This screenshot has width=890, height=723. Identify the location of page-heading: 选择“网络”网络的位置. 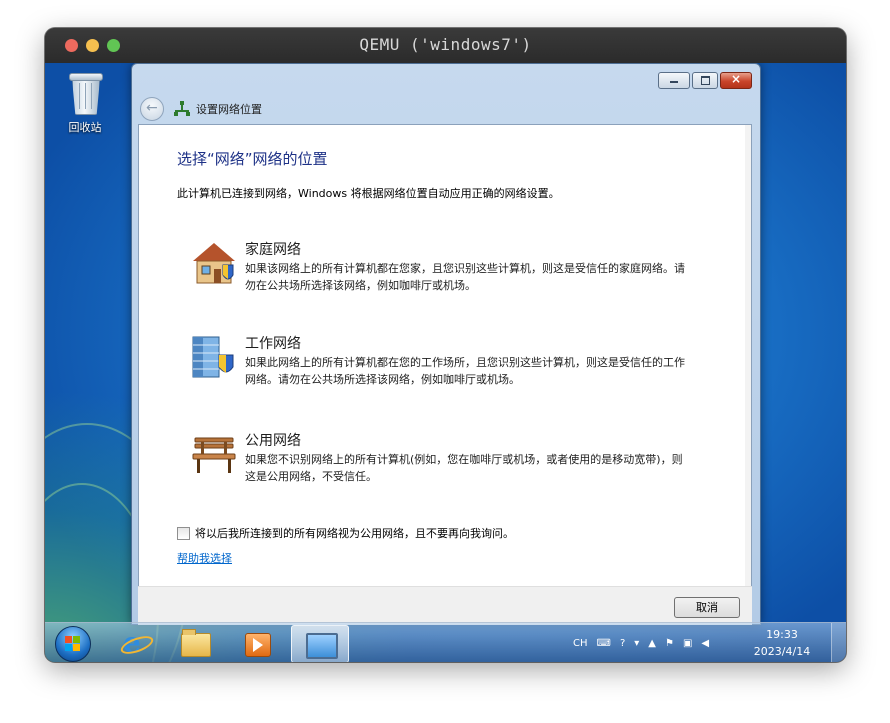
(252, 159).